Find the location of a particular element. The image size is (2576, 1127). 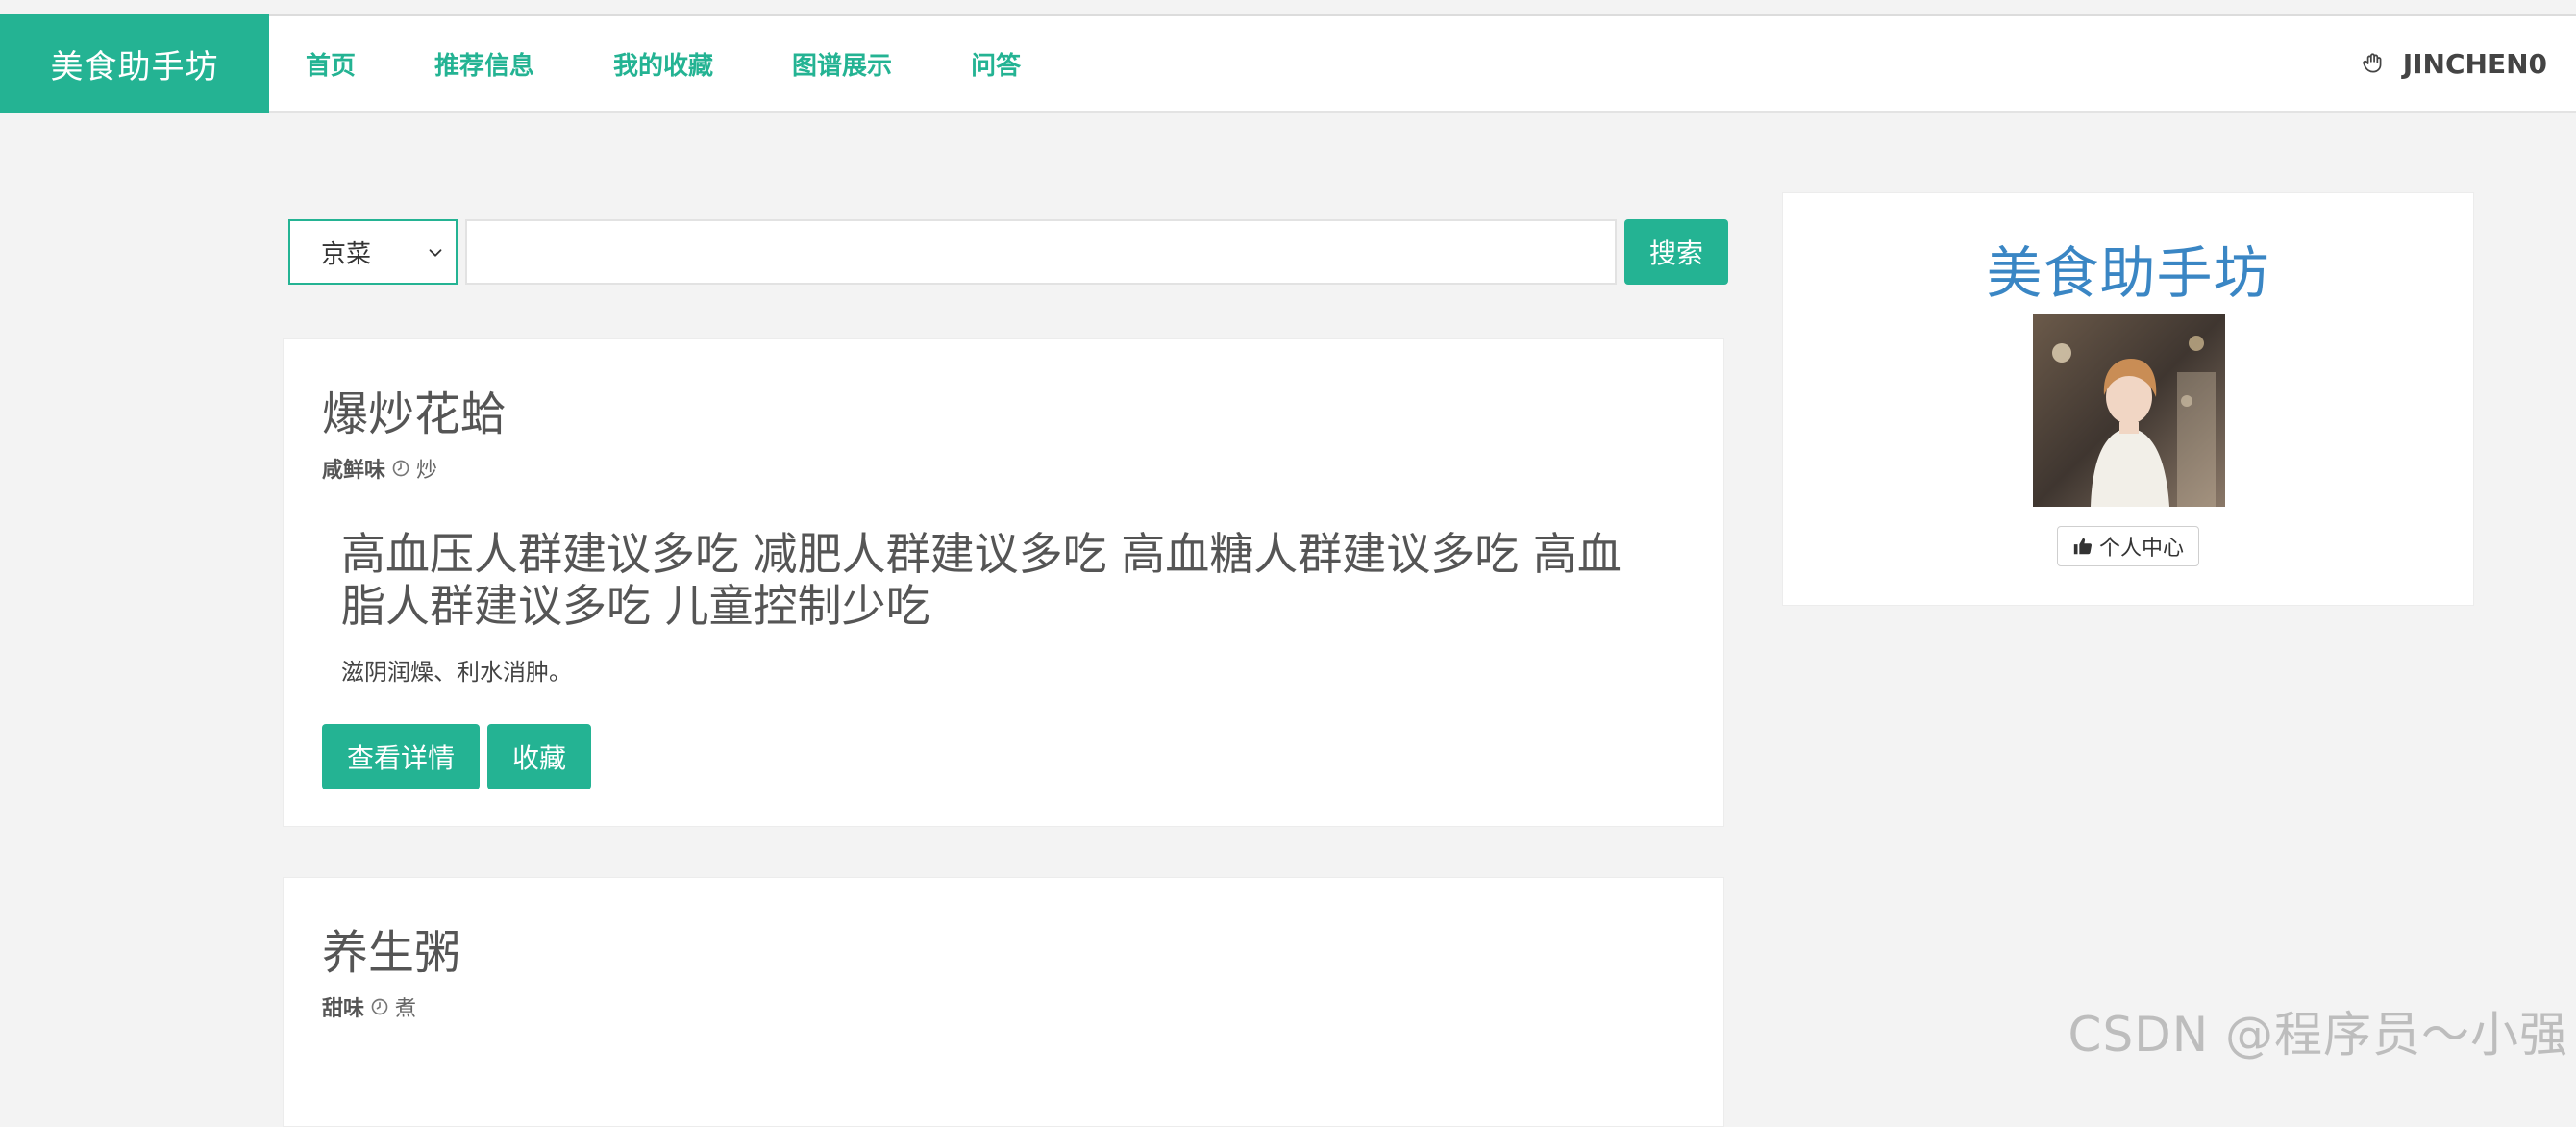

user-menu: JINCHEN0 is located at coordinates (2454, 64).